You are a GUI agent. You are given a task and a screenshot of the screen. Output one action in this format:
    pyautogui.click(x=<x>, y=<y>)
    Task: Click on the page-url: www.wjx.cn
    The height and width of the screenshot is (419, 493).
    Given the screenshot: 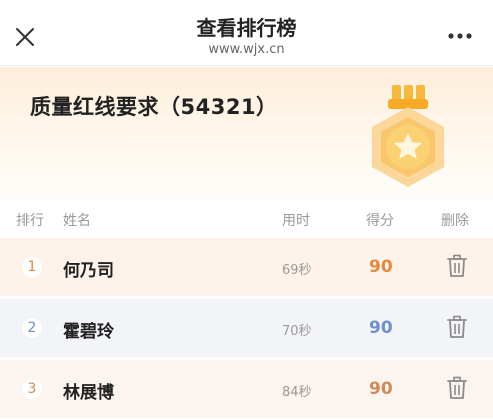 What is the action you would take?
    pyautogui.click(x=246, y=49)
    